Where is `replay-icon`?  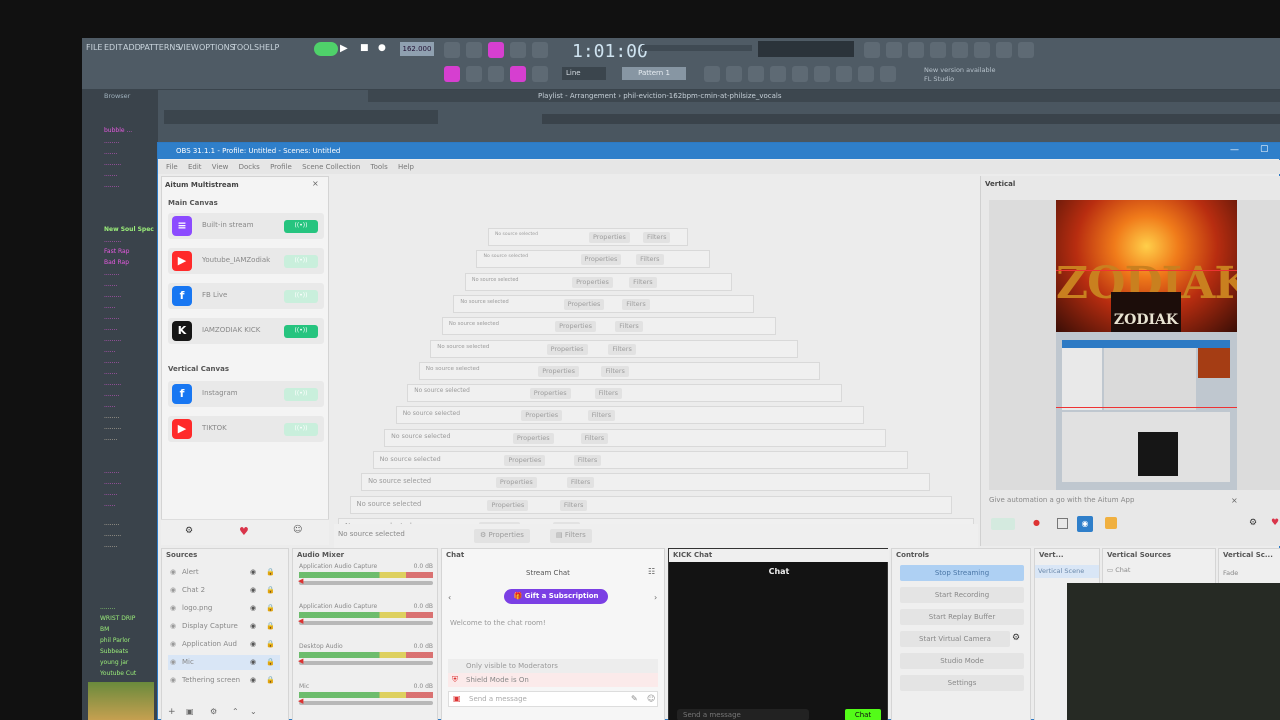 replay-icon is located at coordinates (1111, 523).